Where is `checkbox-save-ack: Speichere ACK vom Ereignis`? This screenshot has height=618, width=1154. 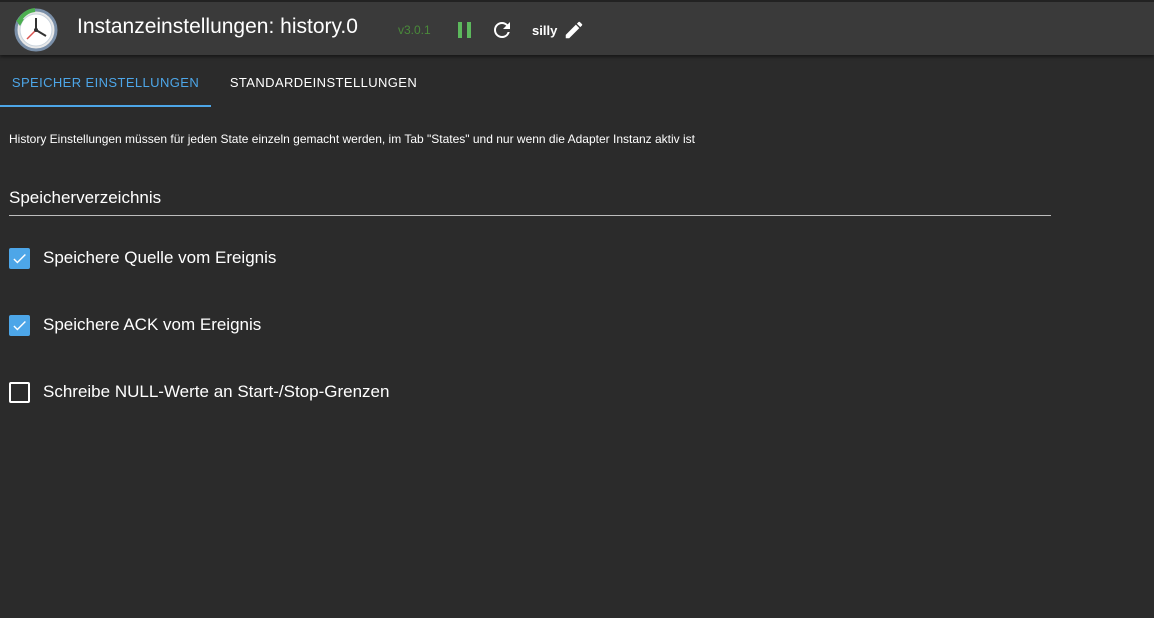 checkbox-save-ack: Speichere ACK vom Ereignis is located at coordinates (135, 325).